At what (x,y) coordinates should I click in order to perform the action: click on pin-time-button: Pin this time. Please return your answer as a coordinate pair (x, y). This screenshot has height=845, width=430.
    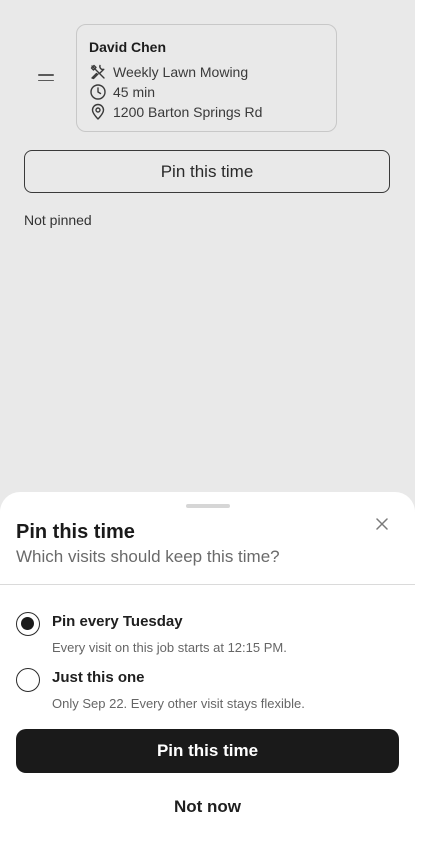
    Looking at the image, I should click on (207, 171).